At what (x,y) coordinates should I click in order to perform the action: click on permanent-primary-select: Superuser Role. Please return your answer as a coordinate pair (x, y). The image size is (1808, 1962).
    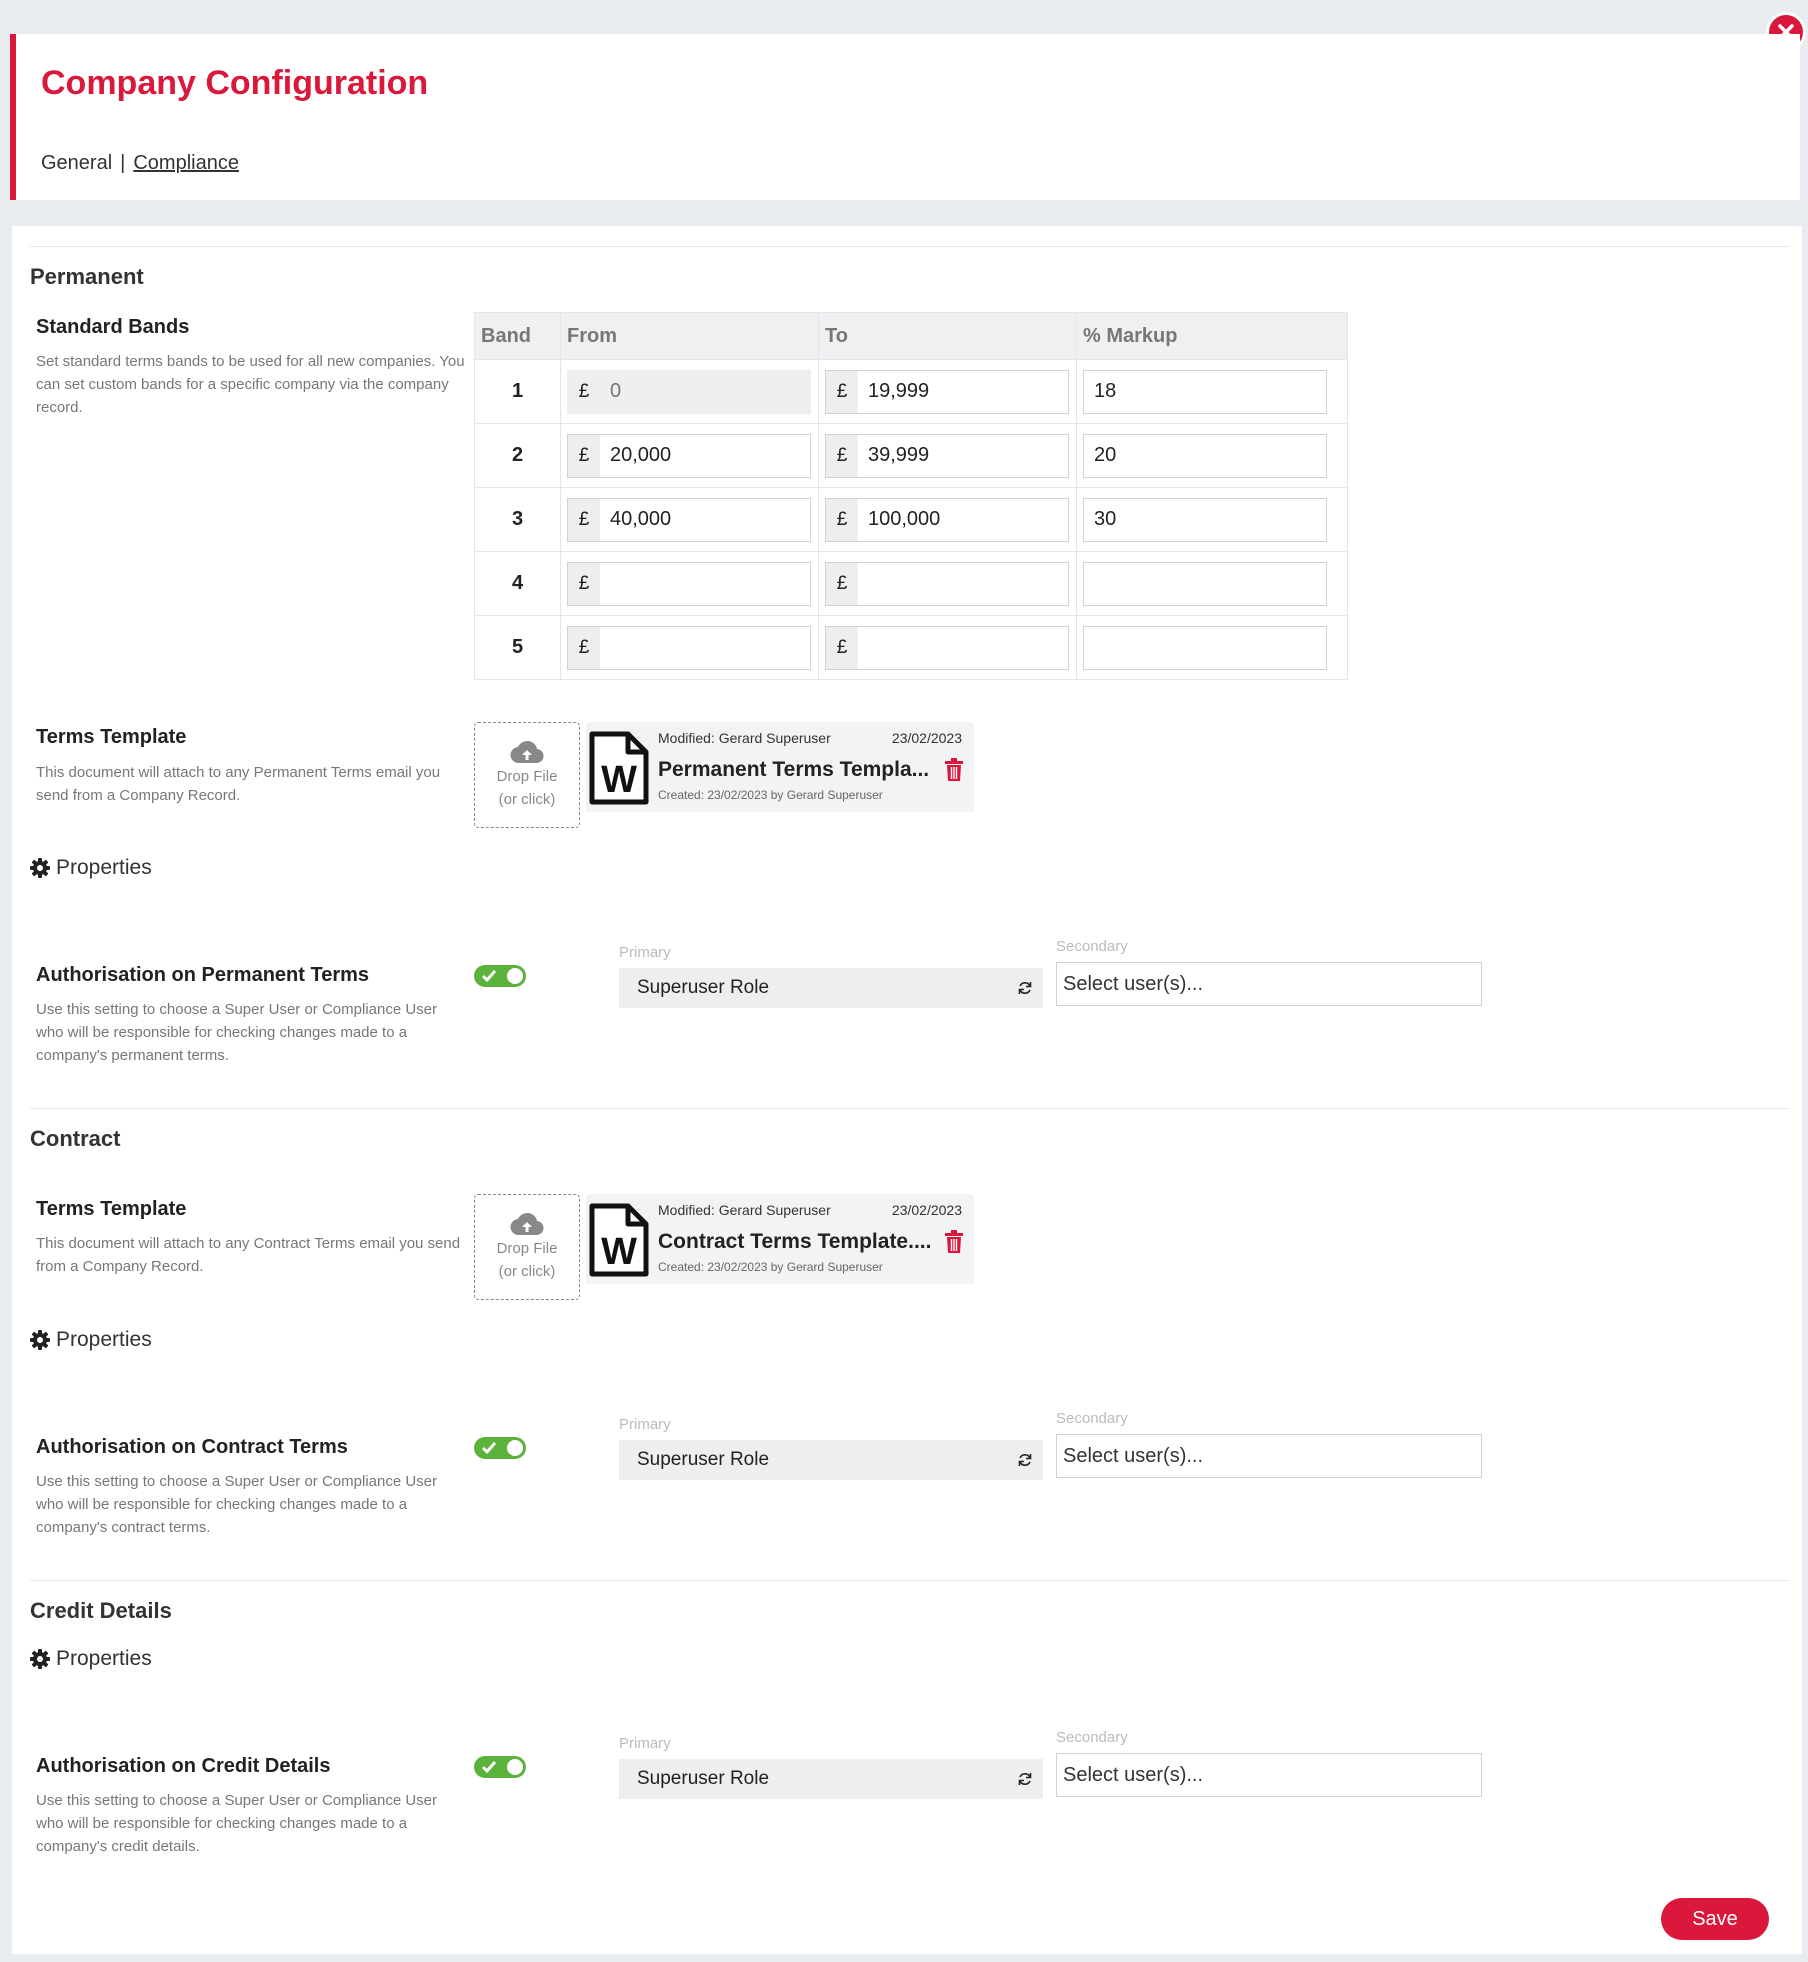
    Looking at the image, I should click on (831, 988).